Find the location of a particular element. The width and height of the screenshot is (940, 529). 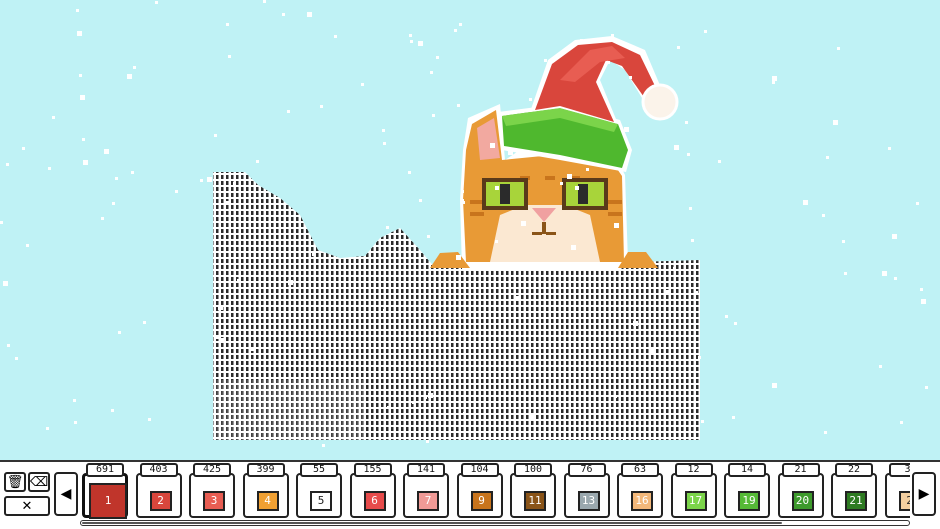

palette-swatch: 21 22 is located at coordinates (854, 490).